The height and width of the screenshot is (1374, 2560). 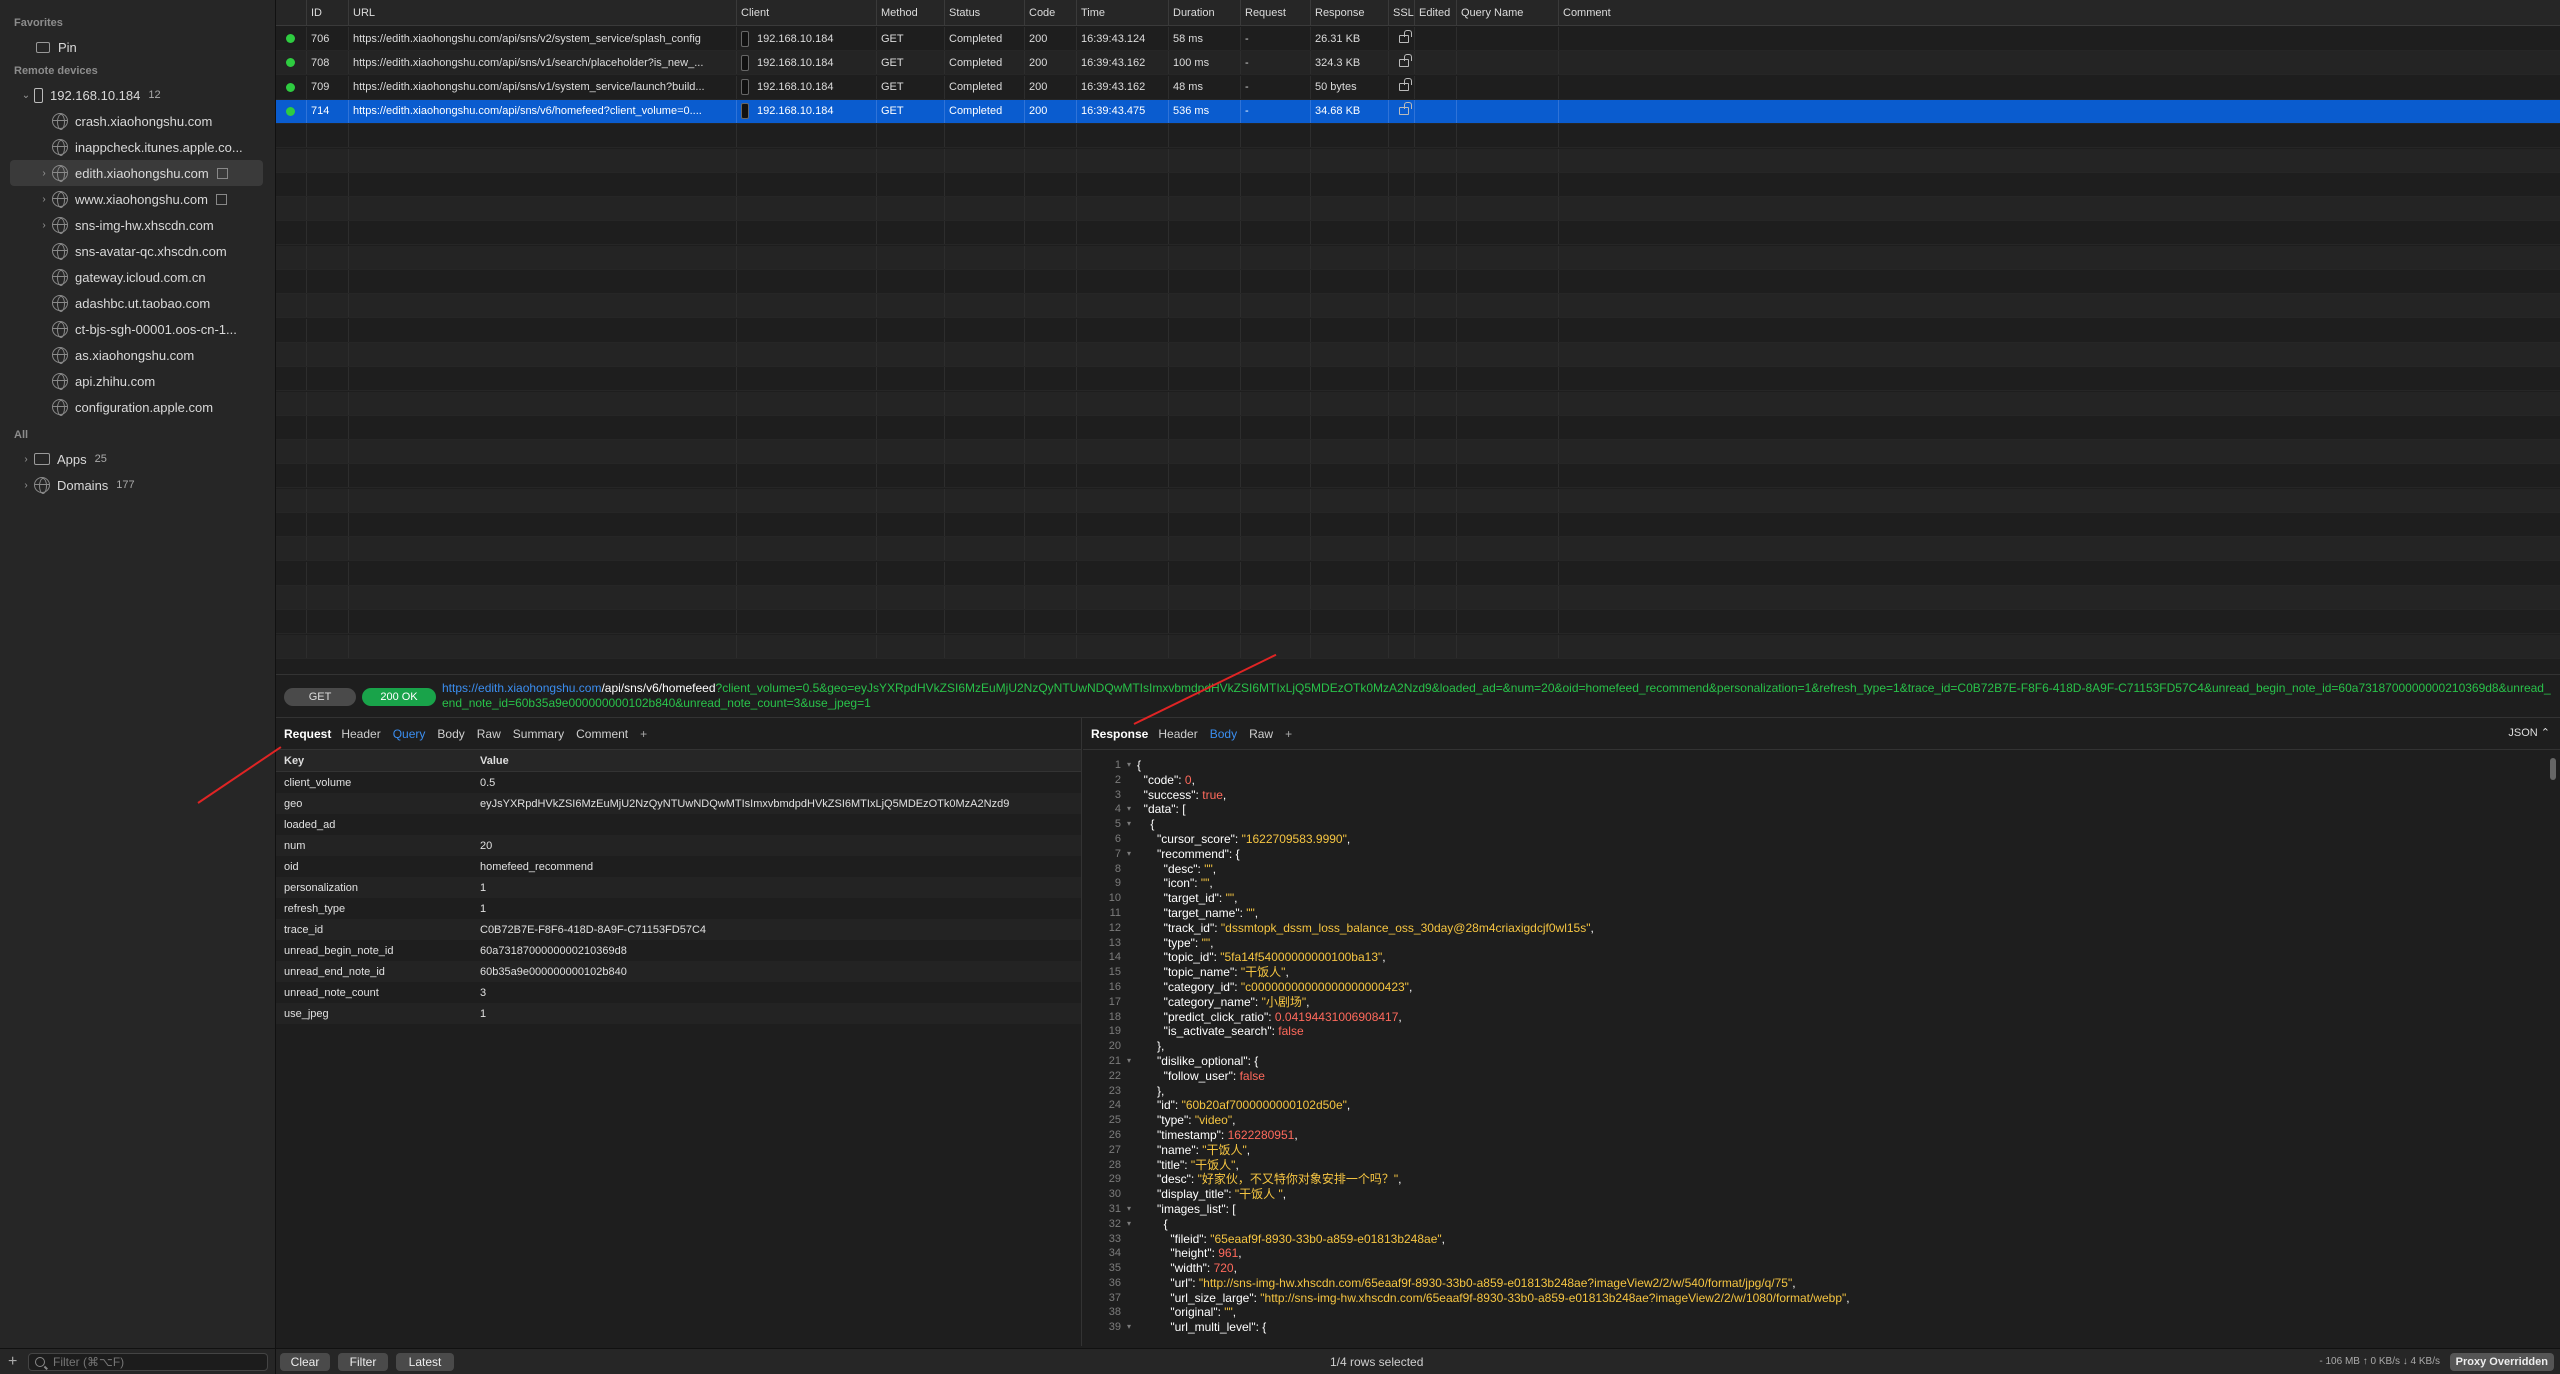 I want to click on column-header-client: Client, so click(x=806, y=12).